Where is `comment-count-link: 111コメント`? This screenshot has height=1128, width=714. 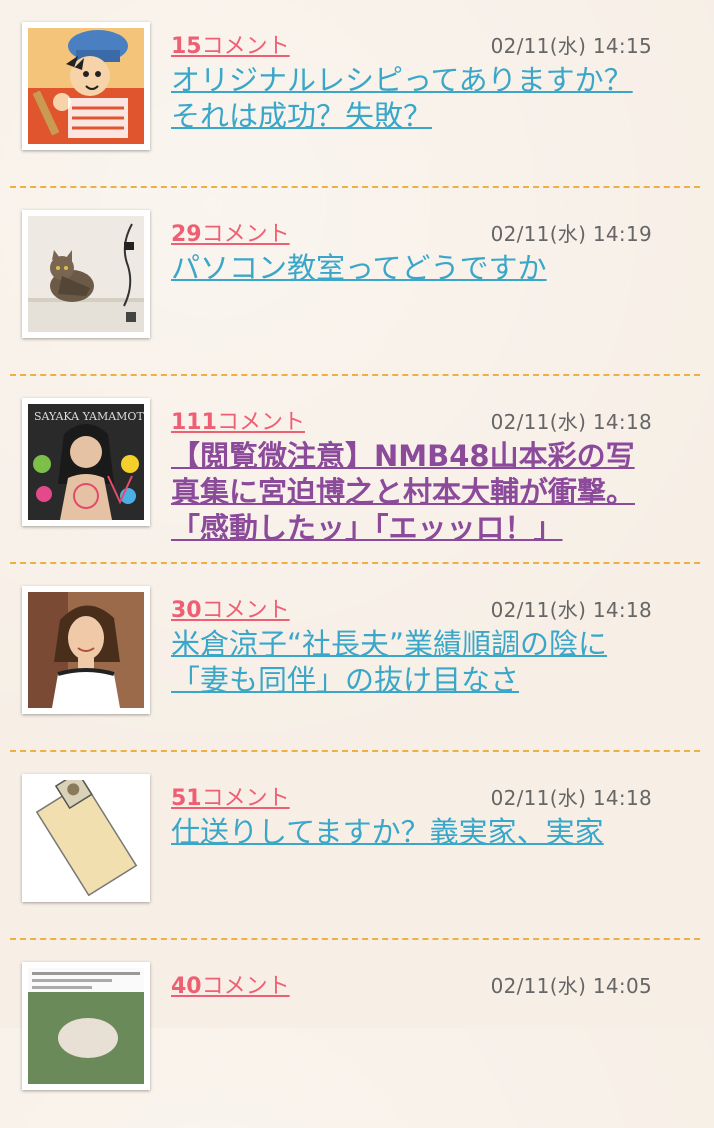 comment-count-link: 111コメント is located at coordinates (238, 420).